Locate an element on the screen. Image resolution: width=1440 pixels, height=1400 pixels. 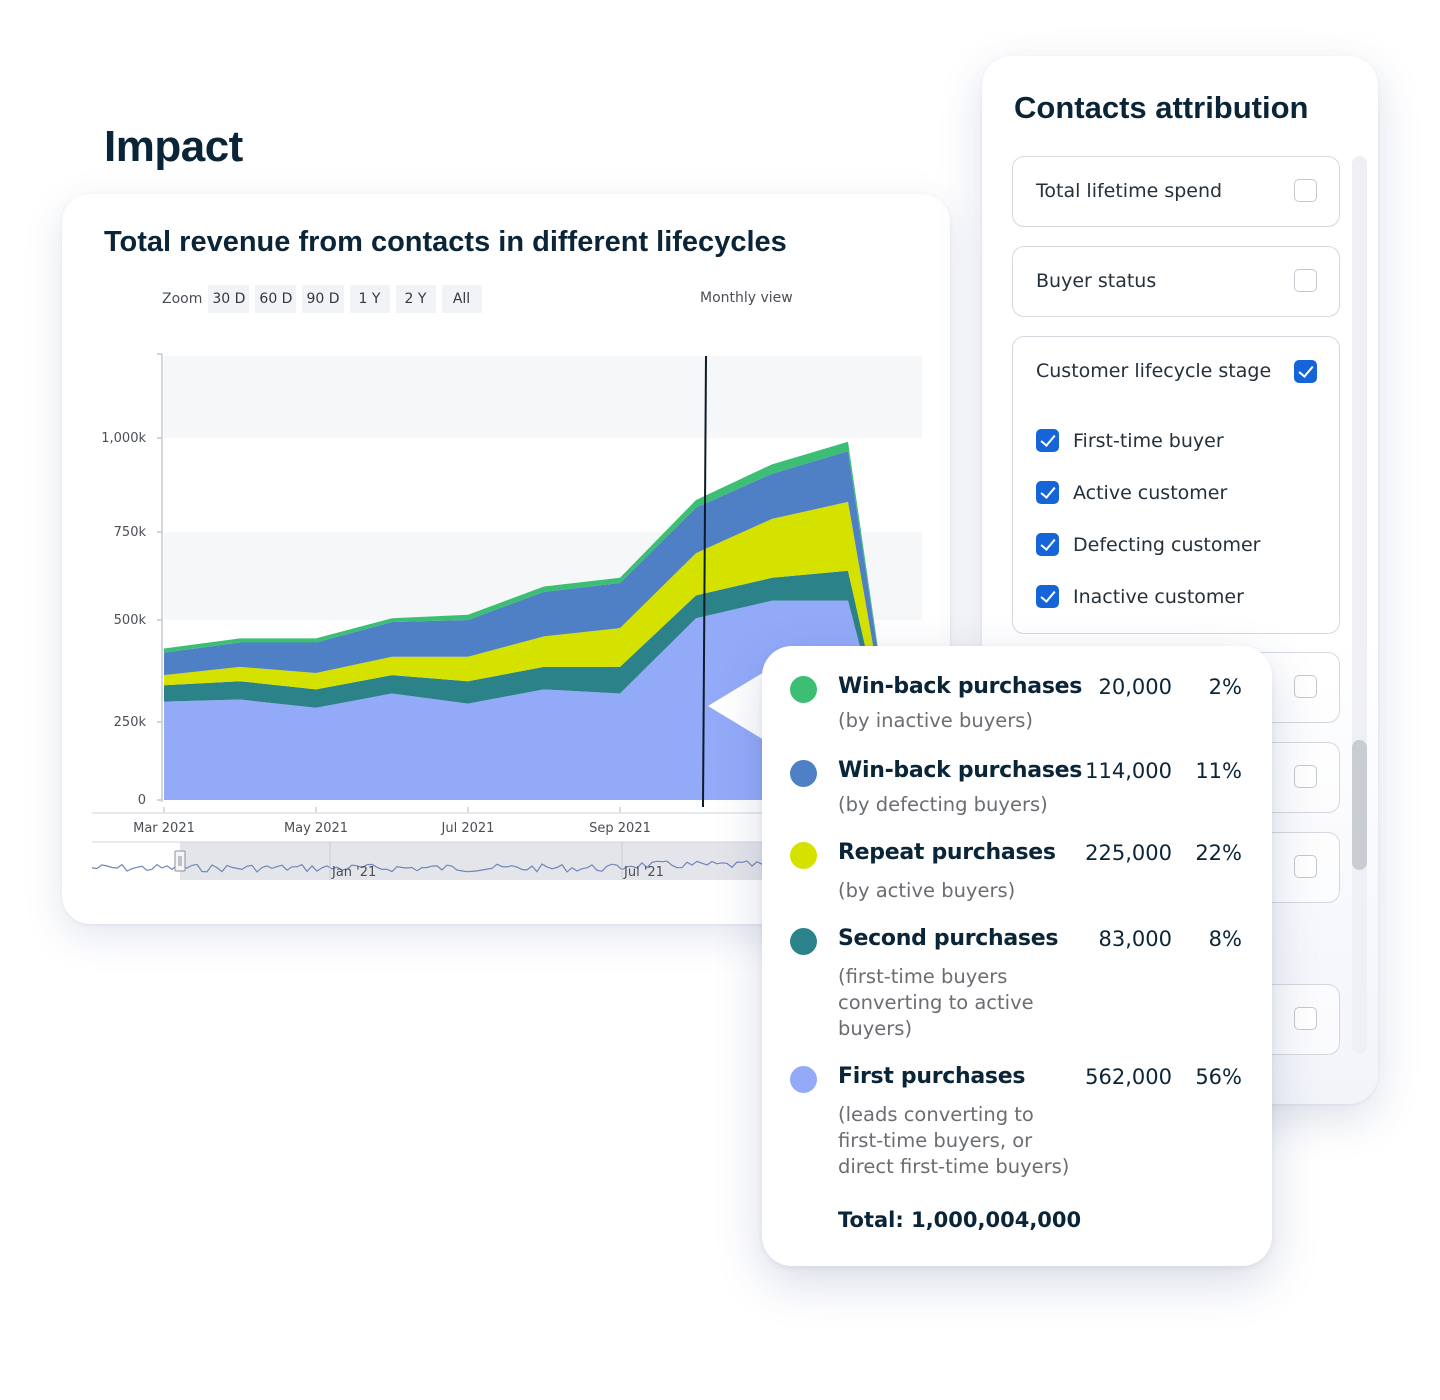
y-tick-label: 250k is located at coordinates (130, 722).